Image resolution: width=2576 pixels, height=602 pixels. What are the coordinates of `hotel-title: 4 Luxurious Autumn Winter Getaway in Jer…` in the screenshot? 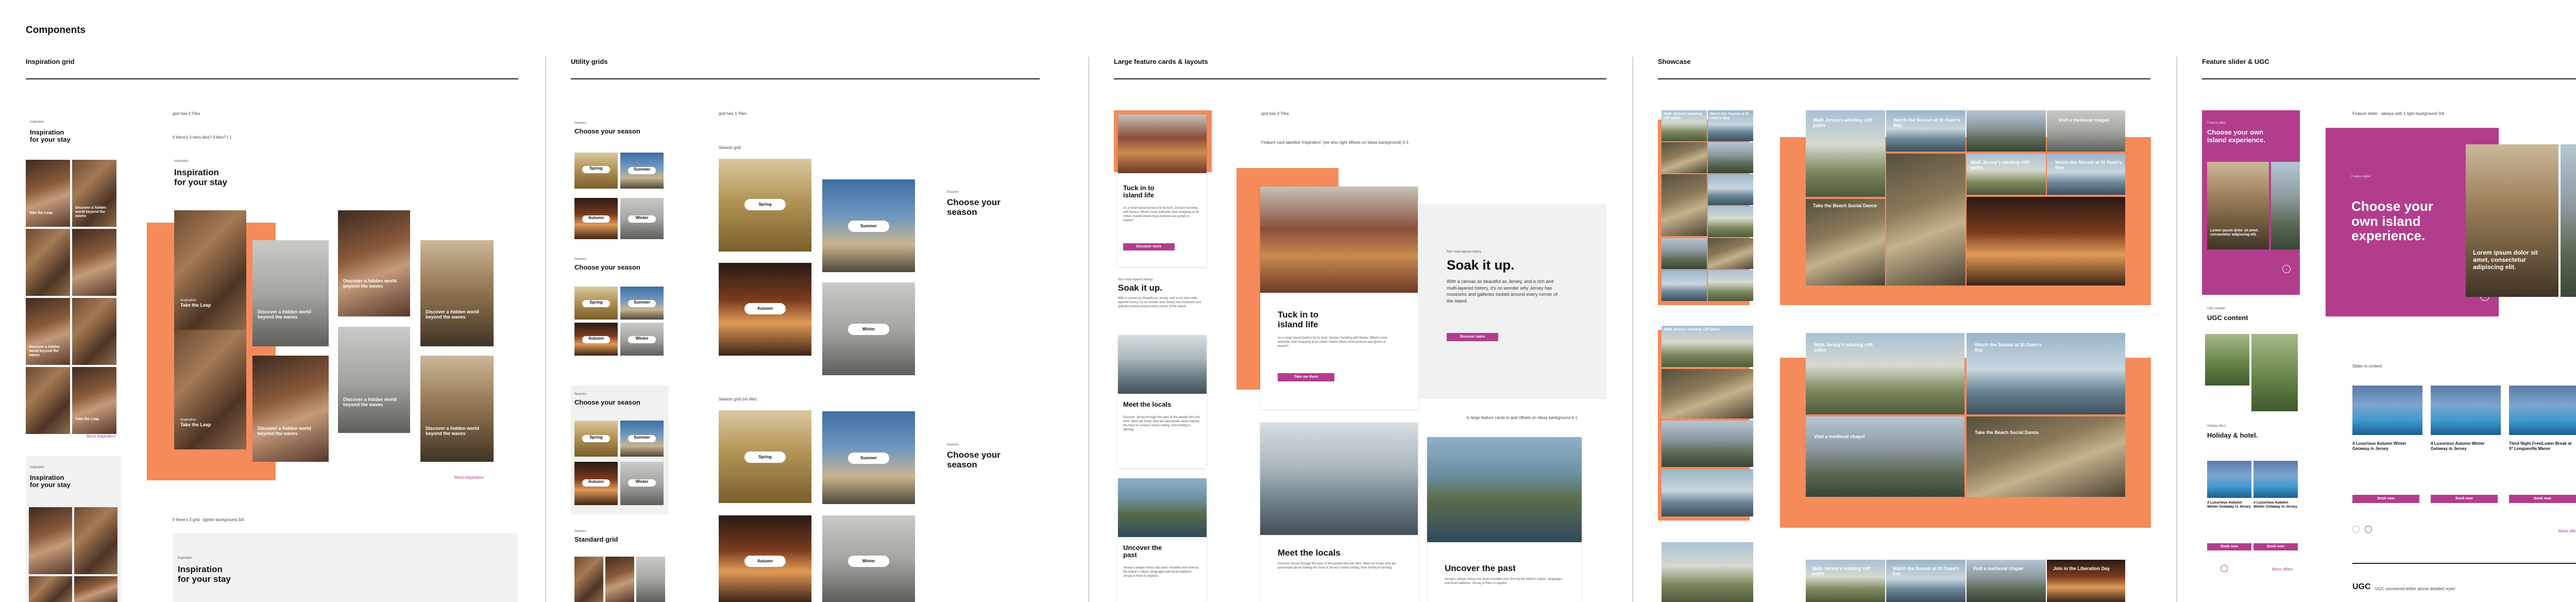 It's located at (2379, 446).